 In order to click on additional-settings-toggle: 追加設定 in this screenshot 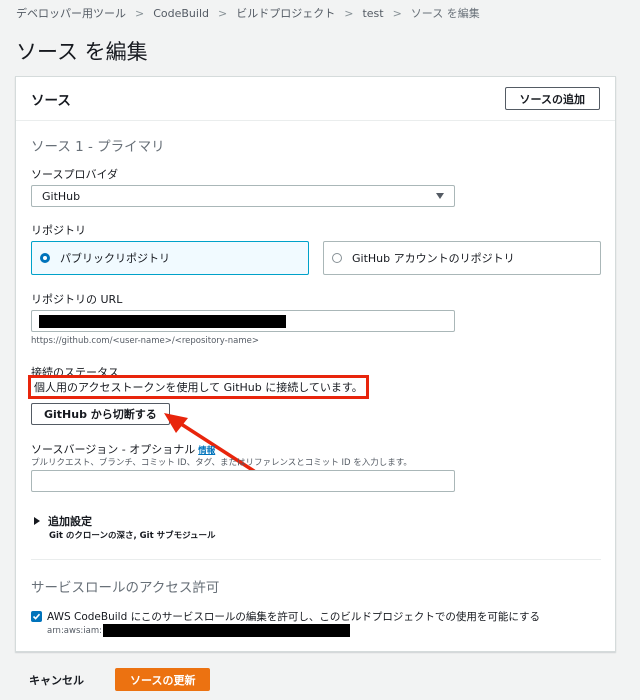, I will do `click(63, 521)`.